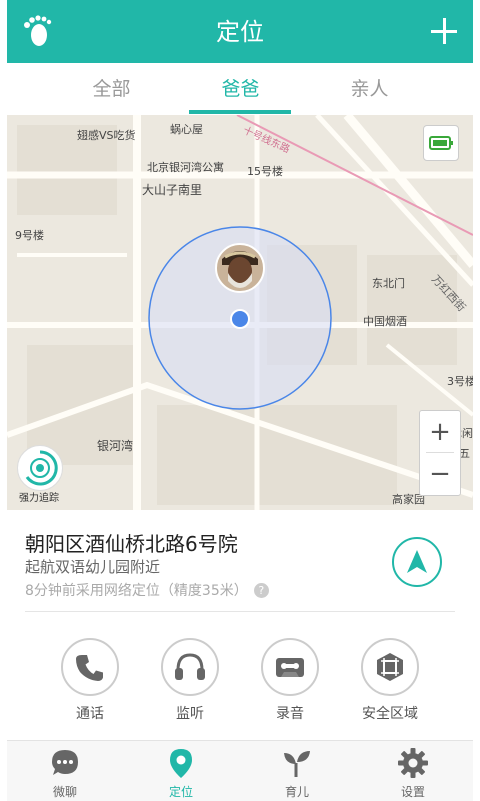 This screenshot has width=480, height=801. I want to click on record-label: 录音, so click(290, 714).